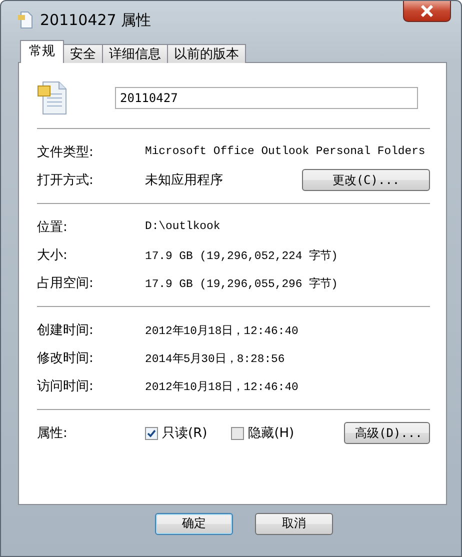 The width and height of the screenshot is (462, 557). What do you see at coordinates (52, 227) in the screenshot?
I see `property-label: 位置:` at bounding box center [52, 227].